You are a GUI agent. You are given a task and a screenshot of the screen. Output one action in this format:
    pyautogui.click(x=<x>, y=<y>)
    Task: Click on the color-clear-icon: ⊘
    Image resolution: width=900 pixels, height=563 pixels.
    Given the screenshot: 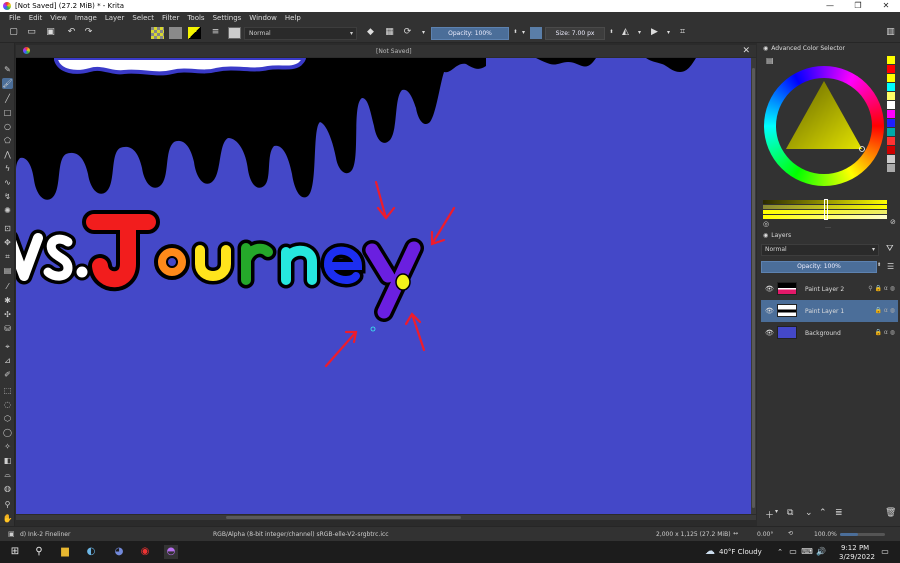 What is the action you would take?
    pyautogui.click(x=893, y=222)
    